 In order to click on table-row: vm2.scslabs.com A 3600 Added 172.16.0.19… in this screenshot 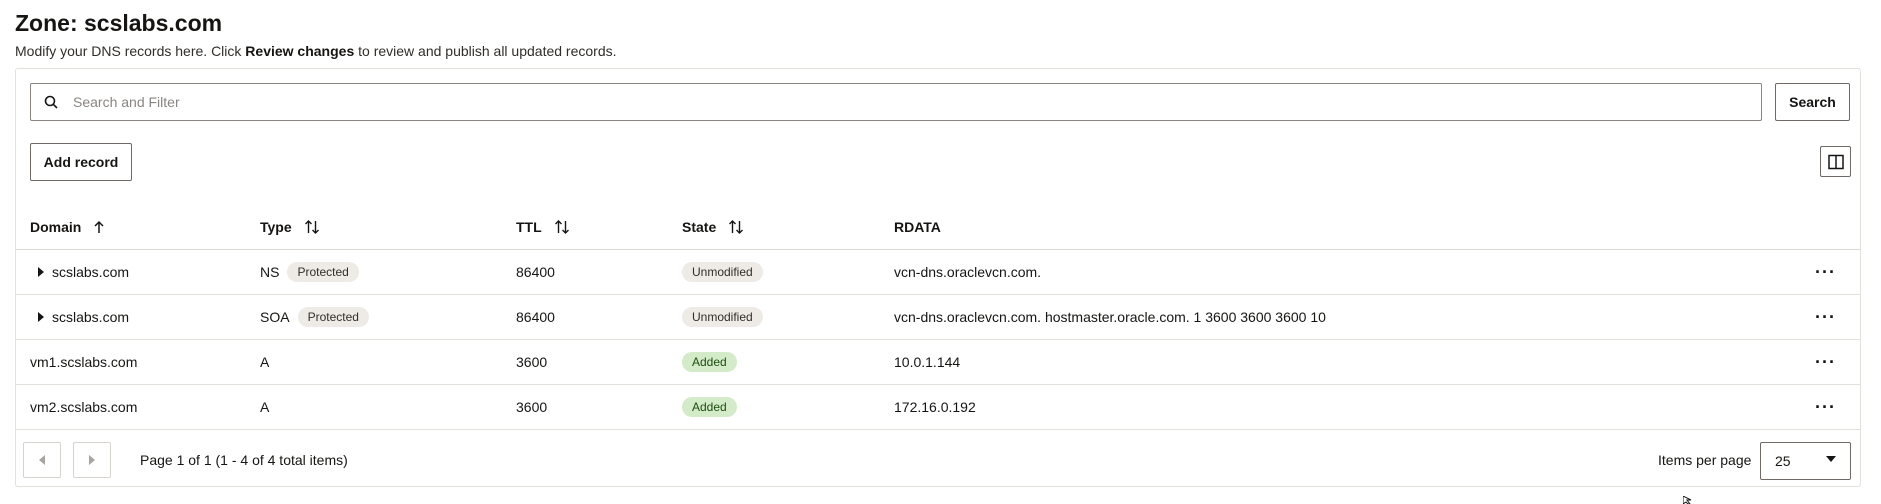, I will do `click(938, 407)`.